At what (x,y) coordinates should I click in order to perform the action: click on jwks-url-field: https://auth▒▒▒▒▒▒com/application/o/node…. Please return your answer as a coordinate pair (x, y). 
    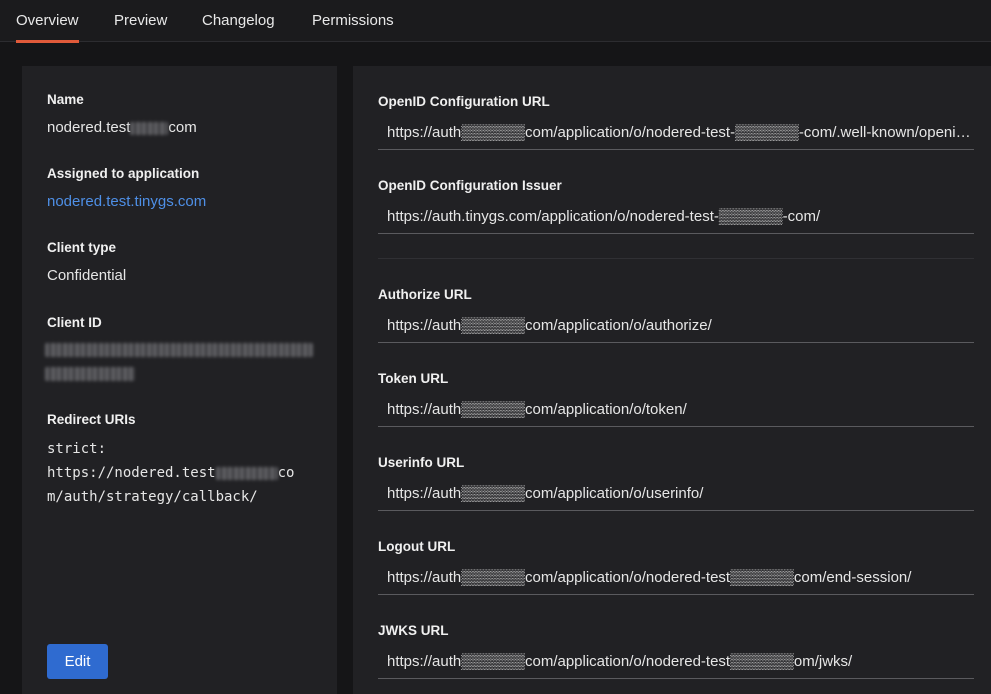
    Looking at the image, I should click on (676, 662).